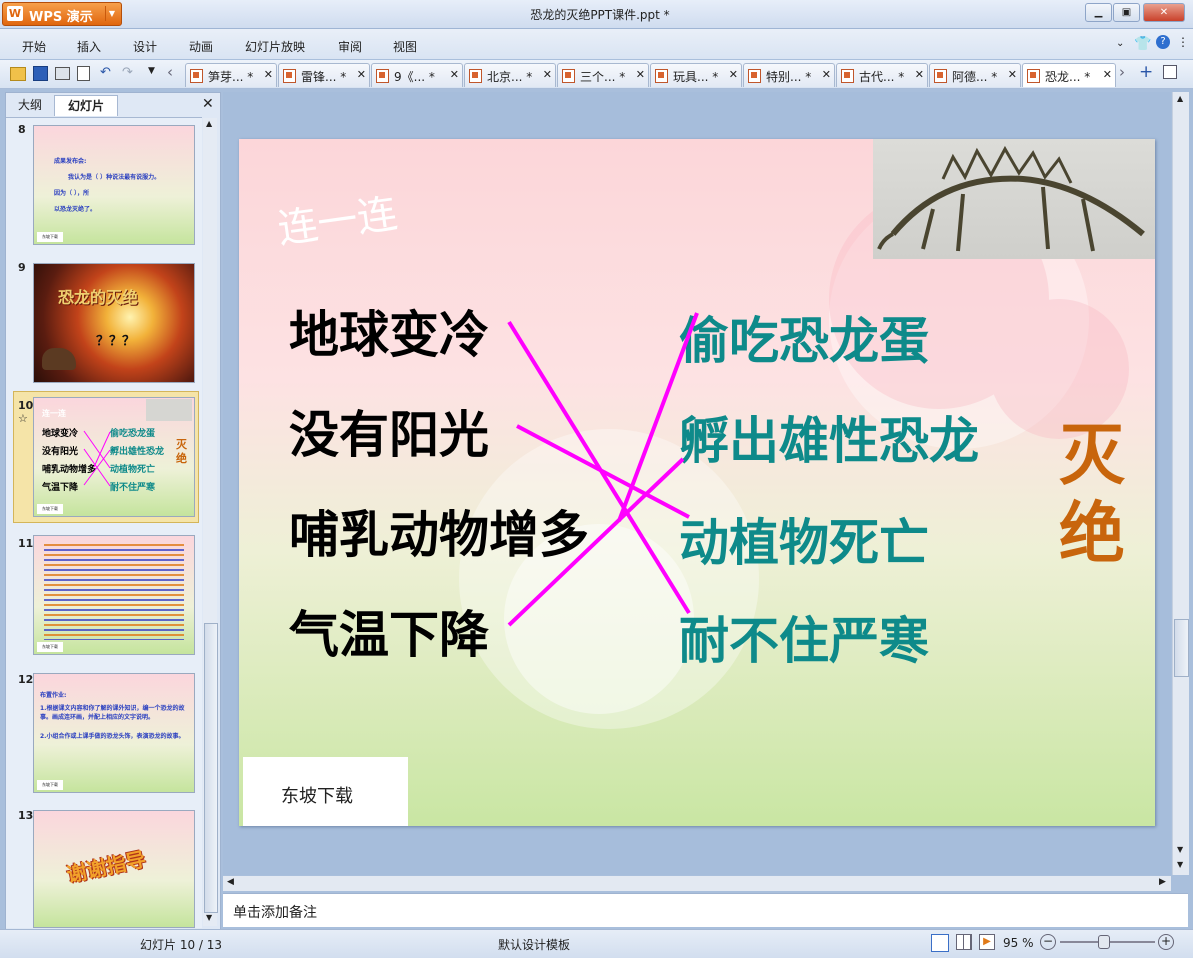 The height and width of the screenshot is (958, 1193). What do you see at coordinates (1018, 943) in the screenshot?
I see `zoom-level: 95 %` at bounding box center [1018, 943].